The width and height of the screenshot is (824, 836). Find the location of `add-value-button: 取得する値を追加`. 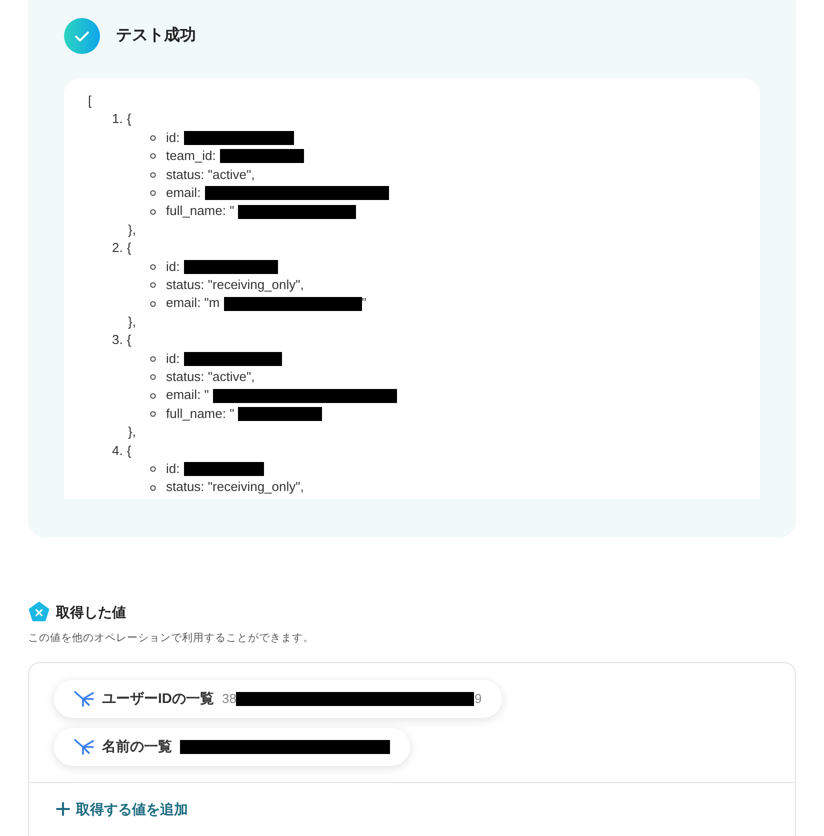

add-value-button: 取得する値を追加 is located at coordinates (122, 809).